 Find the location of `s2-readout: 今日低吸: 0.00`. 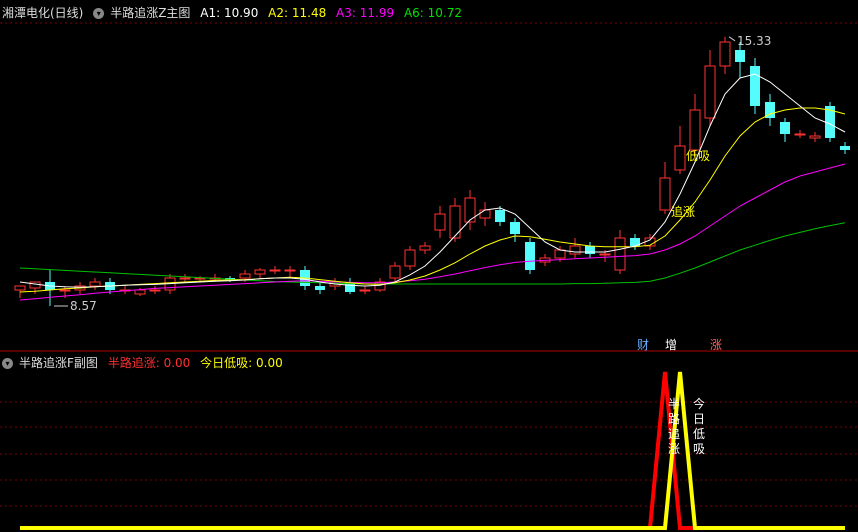

s2-readout: 今日低吸: 0.00 is located at coordinates (241, 363).